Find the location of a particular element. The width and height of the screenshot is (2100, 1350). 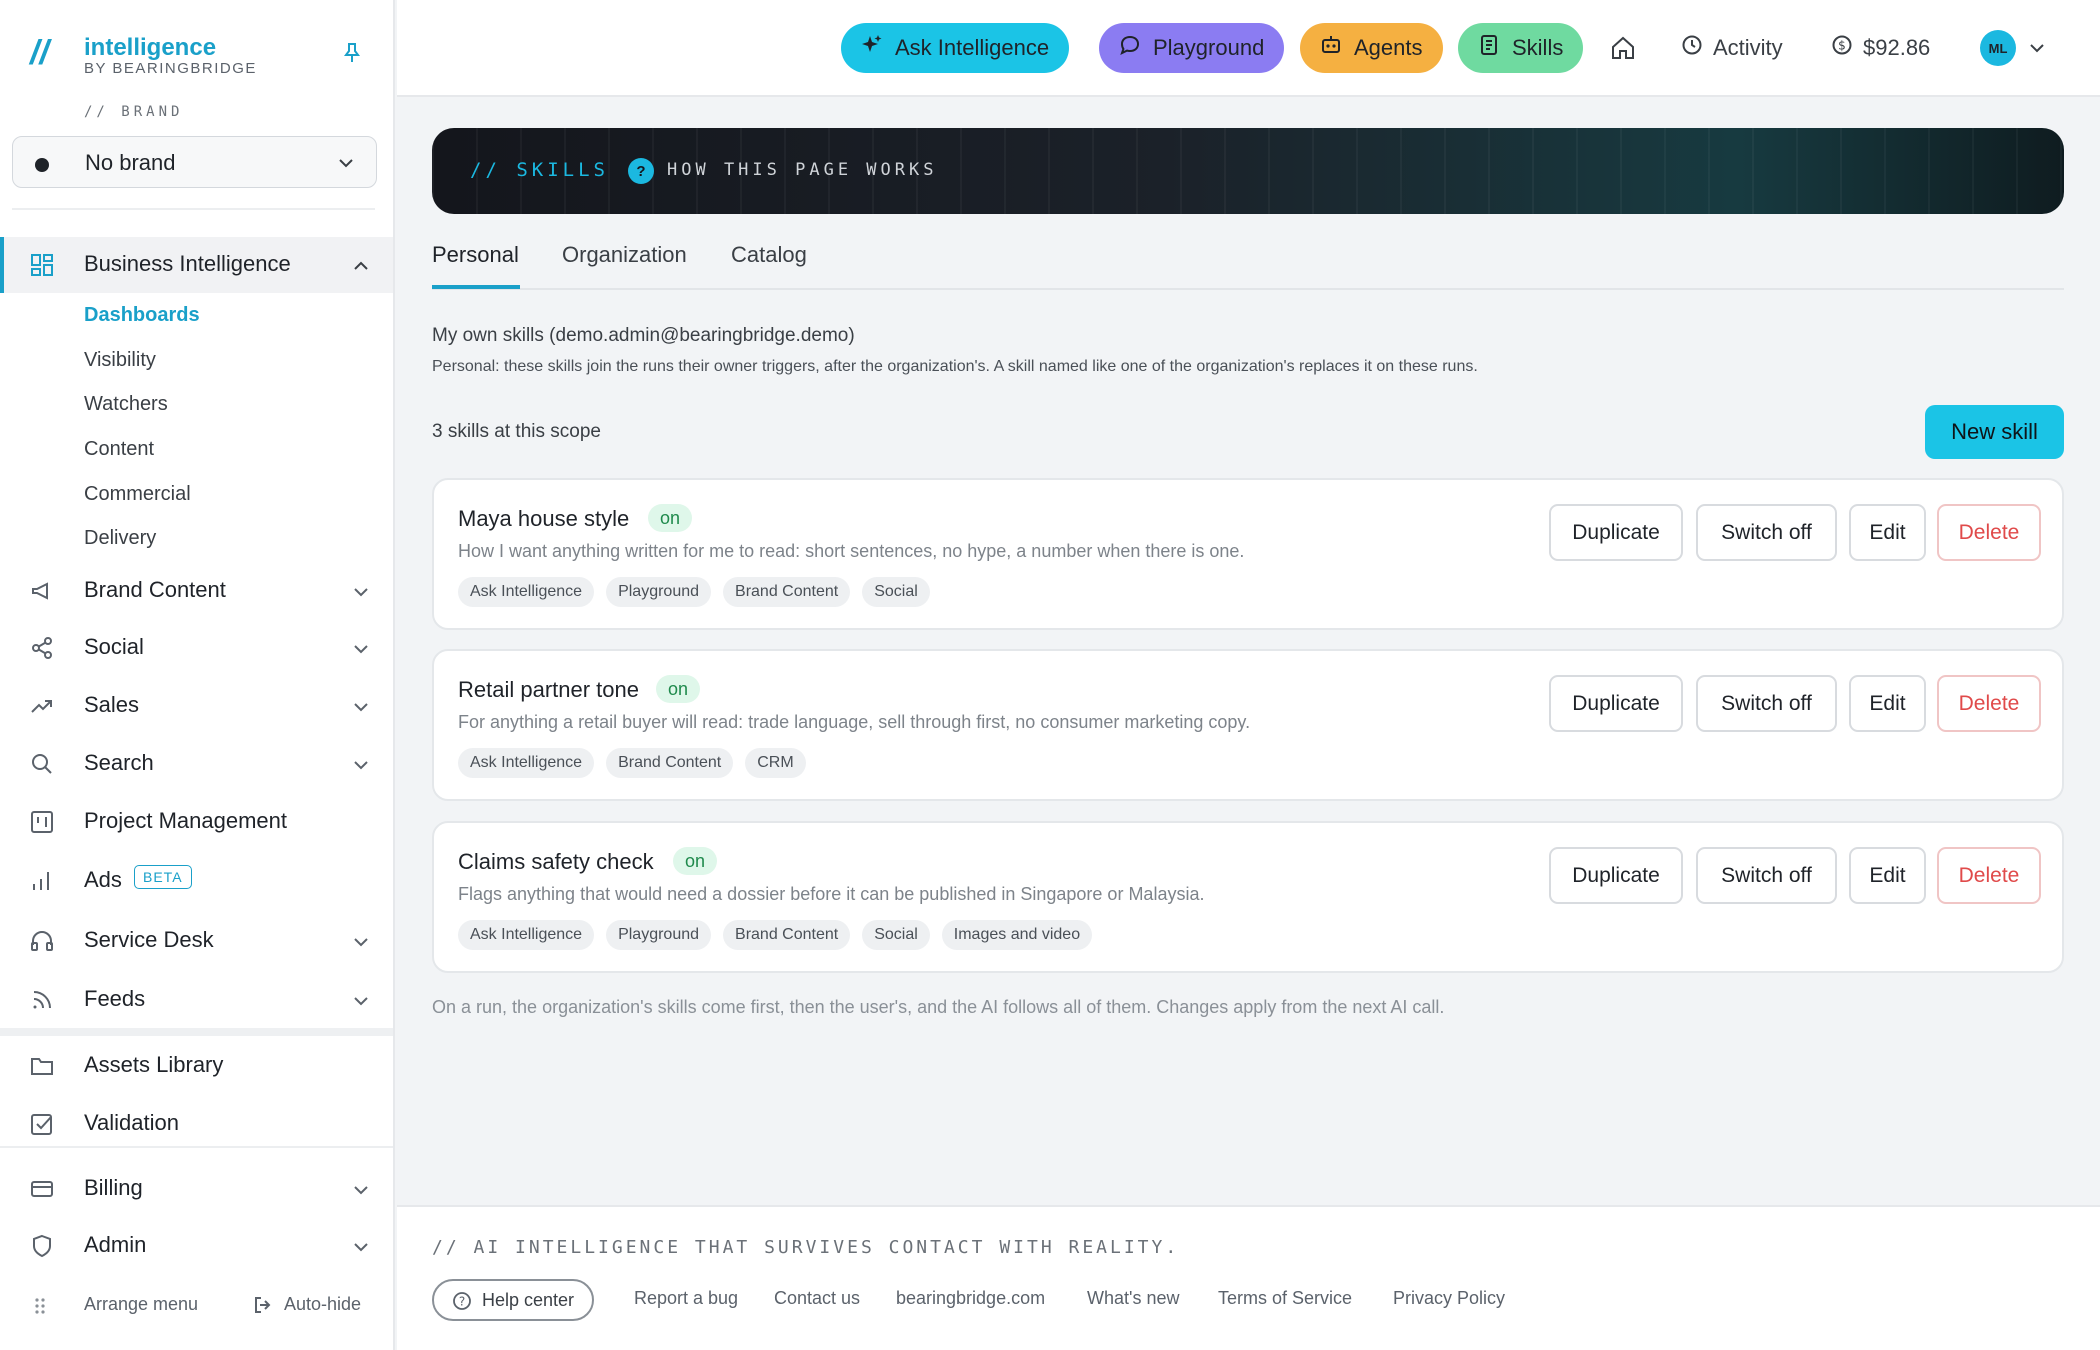

avatar: ML is located at coordinates (1998, 48).